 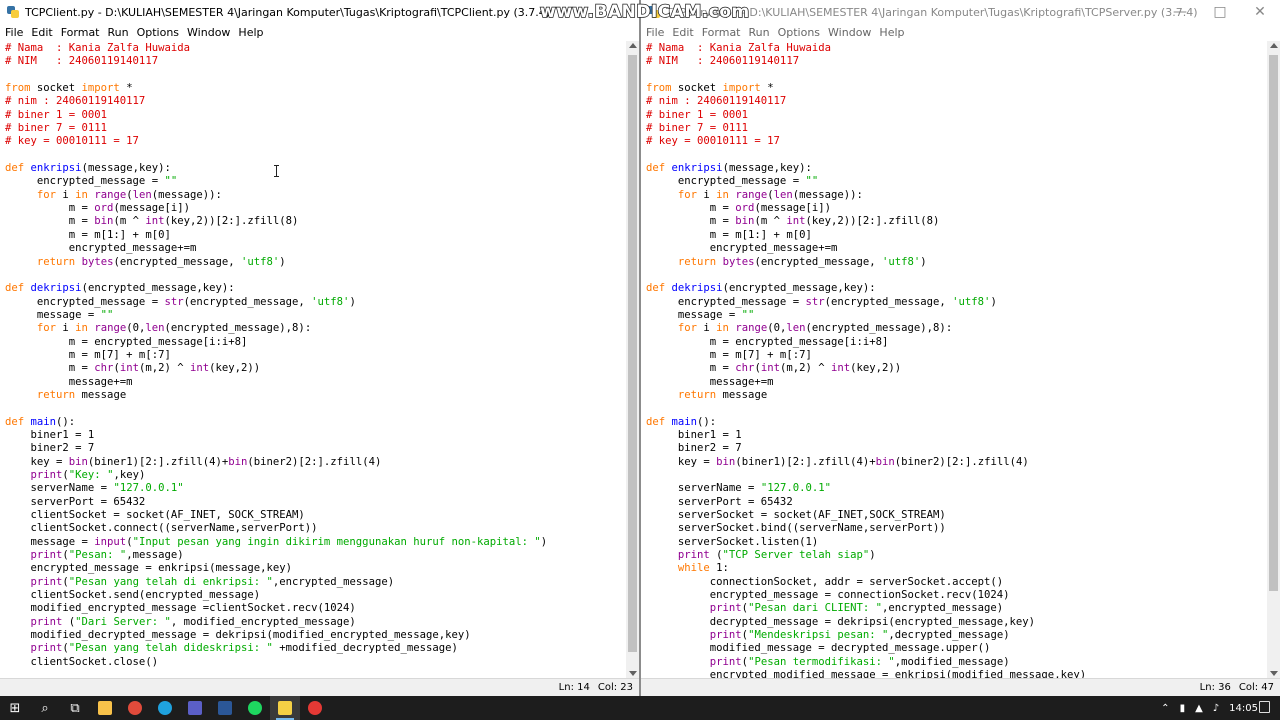 I want to click on notification-icon, so click(x=1264, y=707).